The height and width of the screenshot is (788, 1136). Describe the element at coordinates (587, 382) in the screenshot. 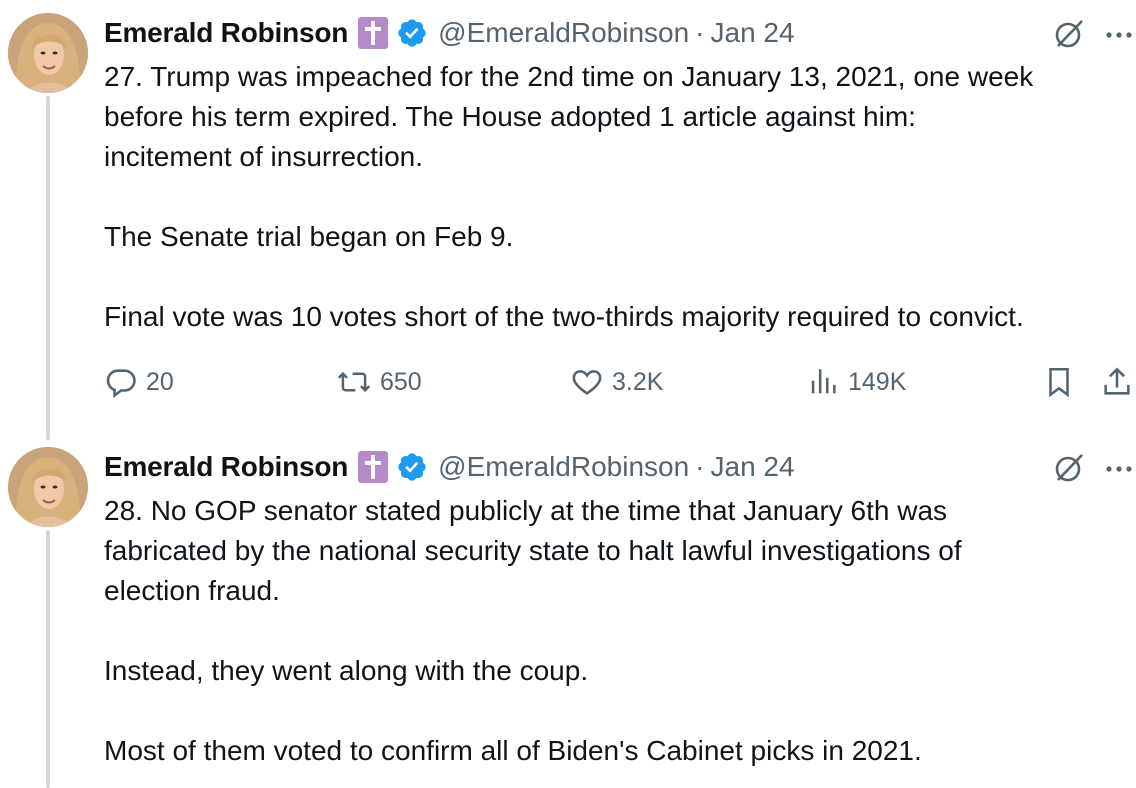

I see `heart-icon` at that location.